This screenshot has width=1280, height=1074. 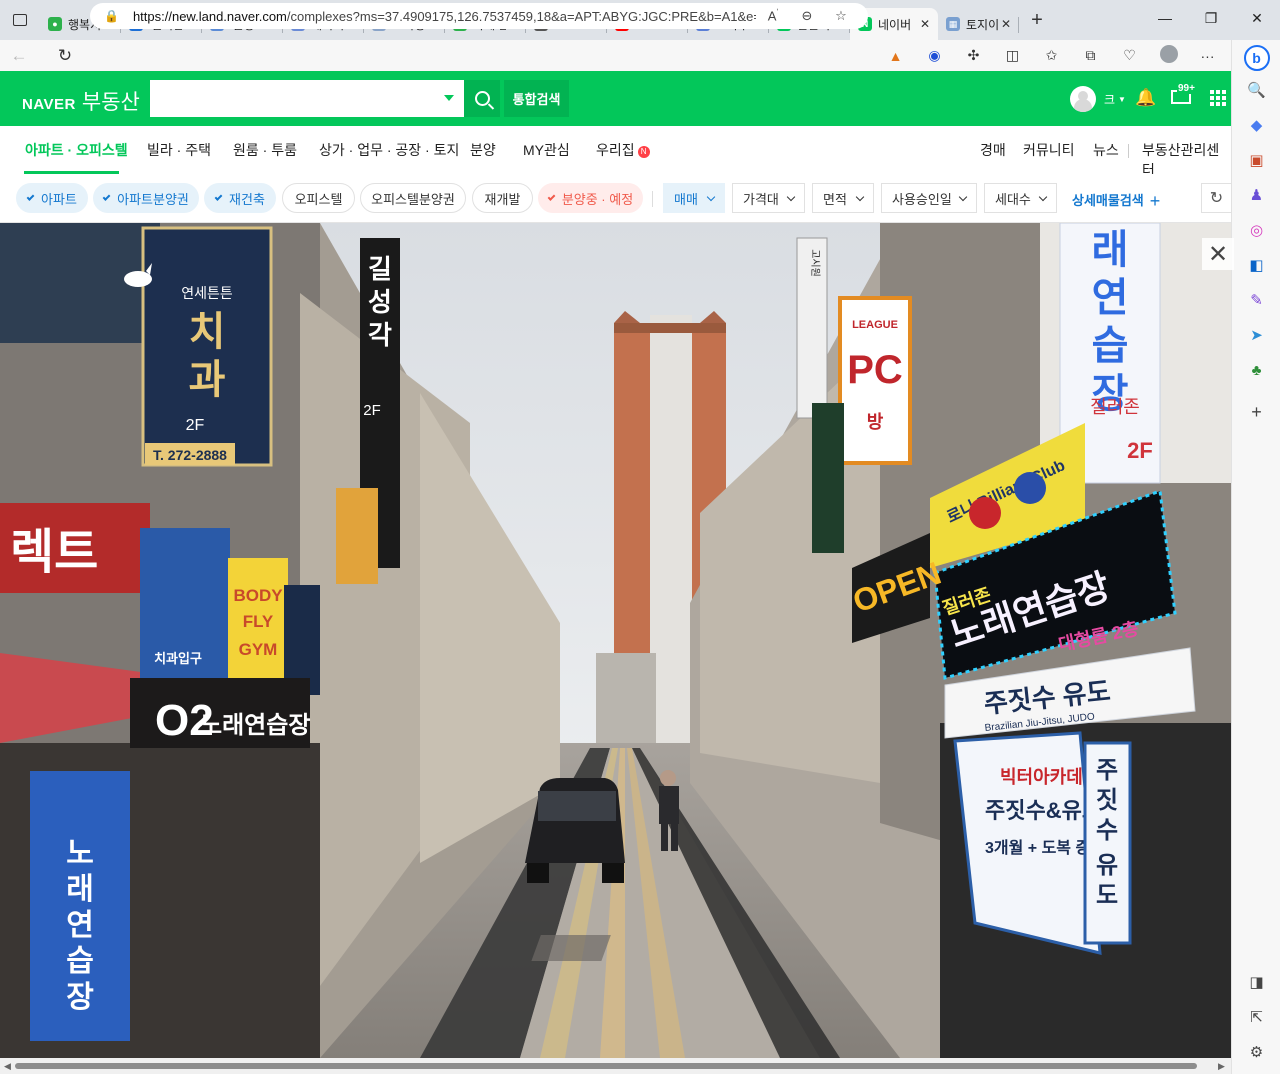 What do you see at coordinates (413, 198) in the screenshot?
I see `chip-officetel-presale-right: 오피스텔분양권` at bounding box center [413, 198].